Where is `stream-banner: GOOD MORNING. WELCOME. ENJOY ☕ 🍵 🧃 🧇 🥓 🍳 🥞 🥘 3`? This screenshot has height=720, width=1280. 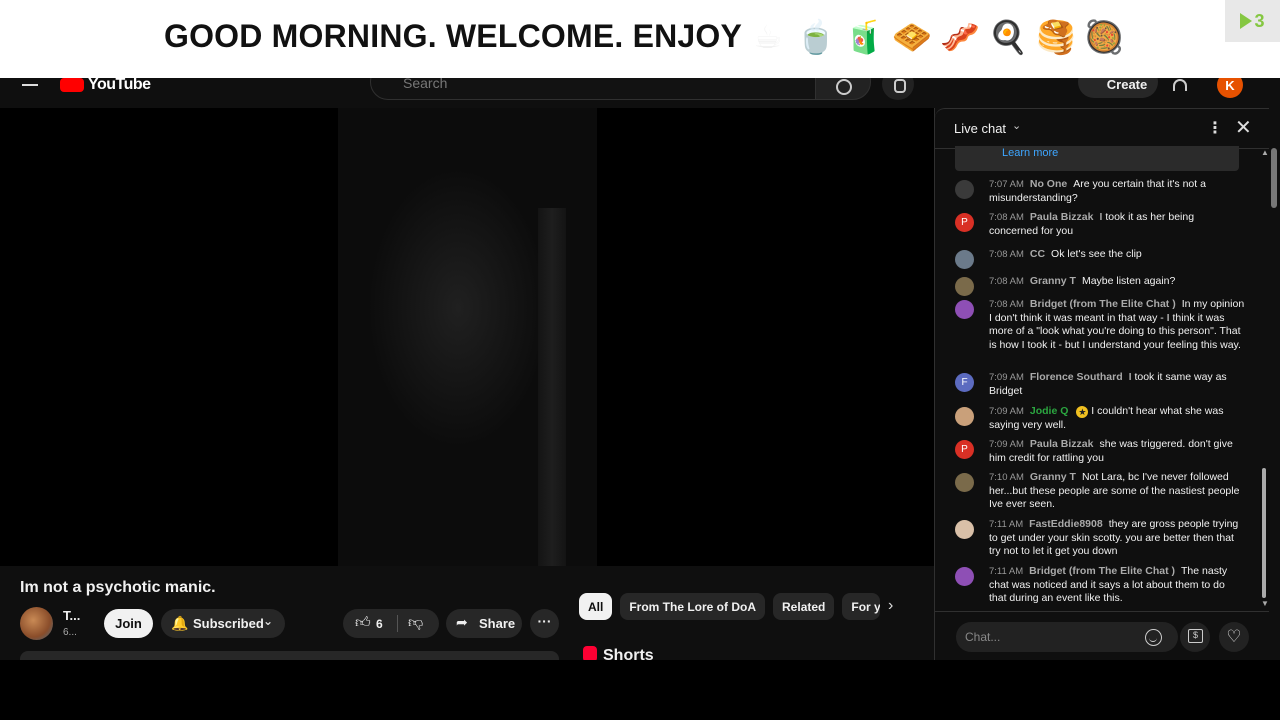 stream-banner: GOOD MORNING. WELCOME. ENJOY ☕ 🍵 🧃 🧇 🥓 🍳 🥞 🥘 3 is located at coordinates (640, 39).